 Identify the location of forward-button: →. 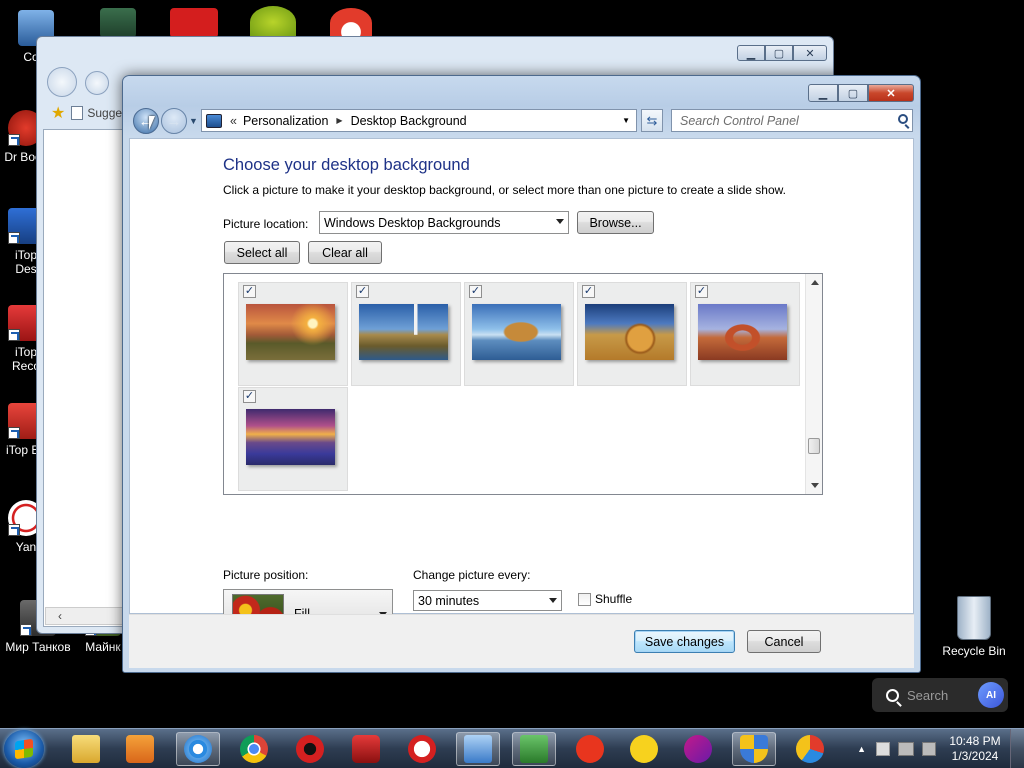
(174, 121).